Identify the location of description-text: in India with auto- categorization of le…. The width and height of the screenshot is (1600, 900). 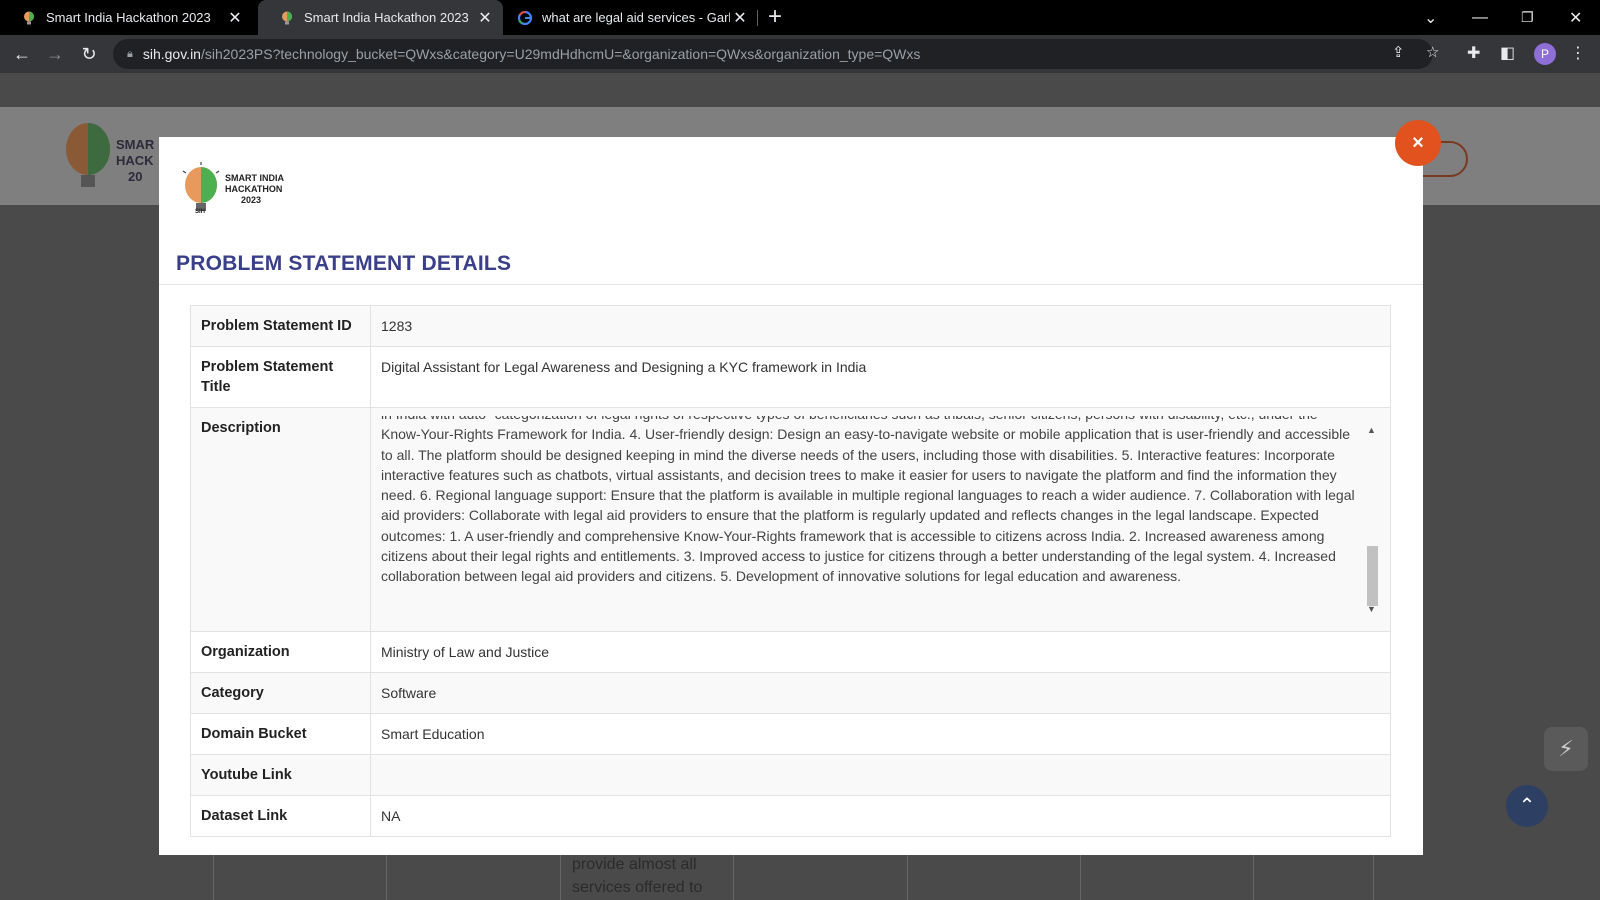
(868, 500).